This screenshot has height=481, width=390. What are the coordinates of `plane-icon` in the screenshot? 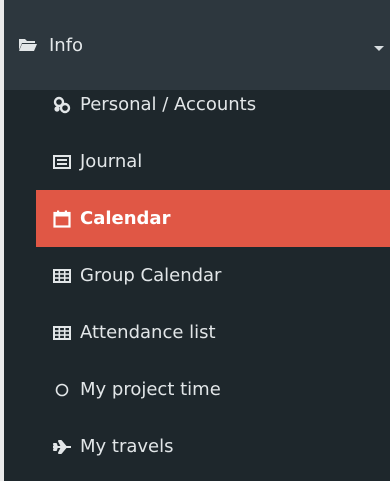 It's located at (62, 447).